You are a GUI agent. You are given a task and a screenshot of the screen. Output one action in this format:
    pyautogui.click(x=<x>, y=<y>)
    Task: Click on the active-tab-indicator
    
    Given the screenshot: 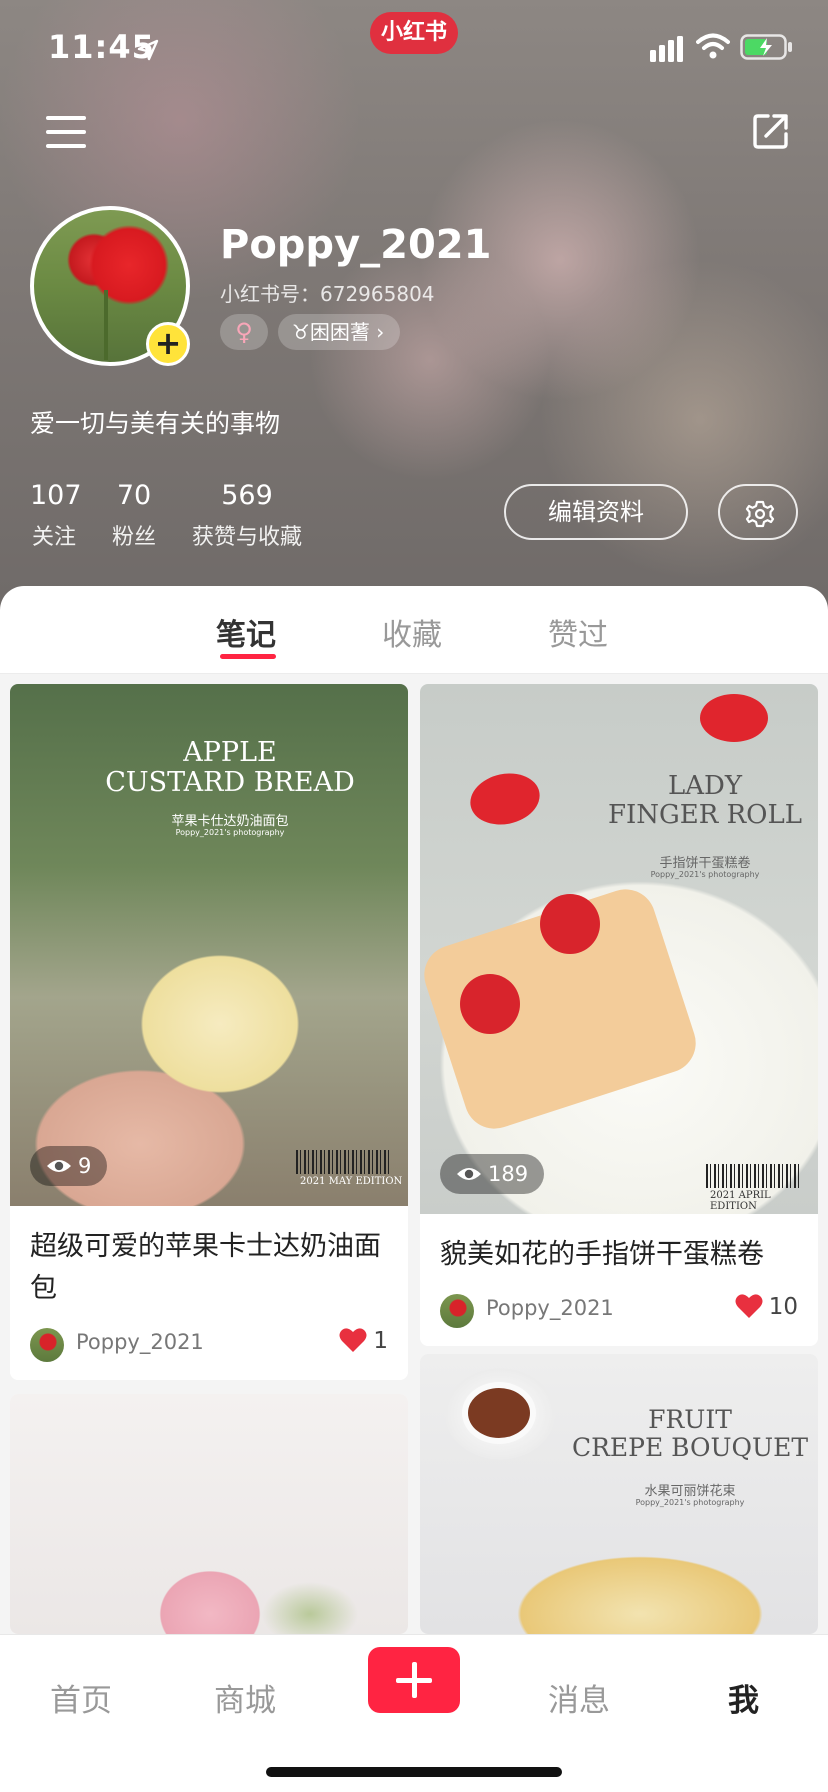 What is the action you would take?
    pyautogui.click(x=248, y=656)
    